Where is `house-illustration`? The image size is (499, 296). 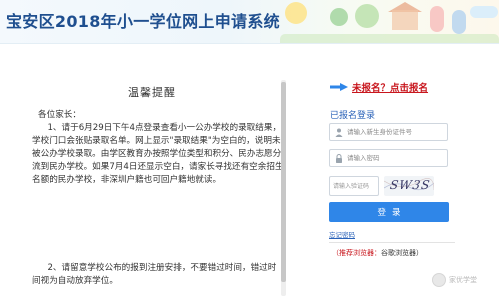 house-illustration is located at coordinates (405, 20).